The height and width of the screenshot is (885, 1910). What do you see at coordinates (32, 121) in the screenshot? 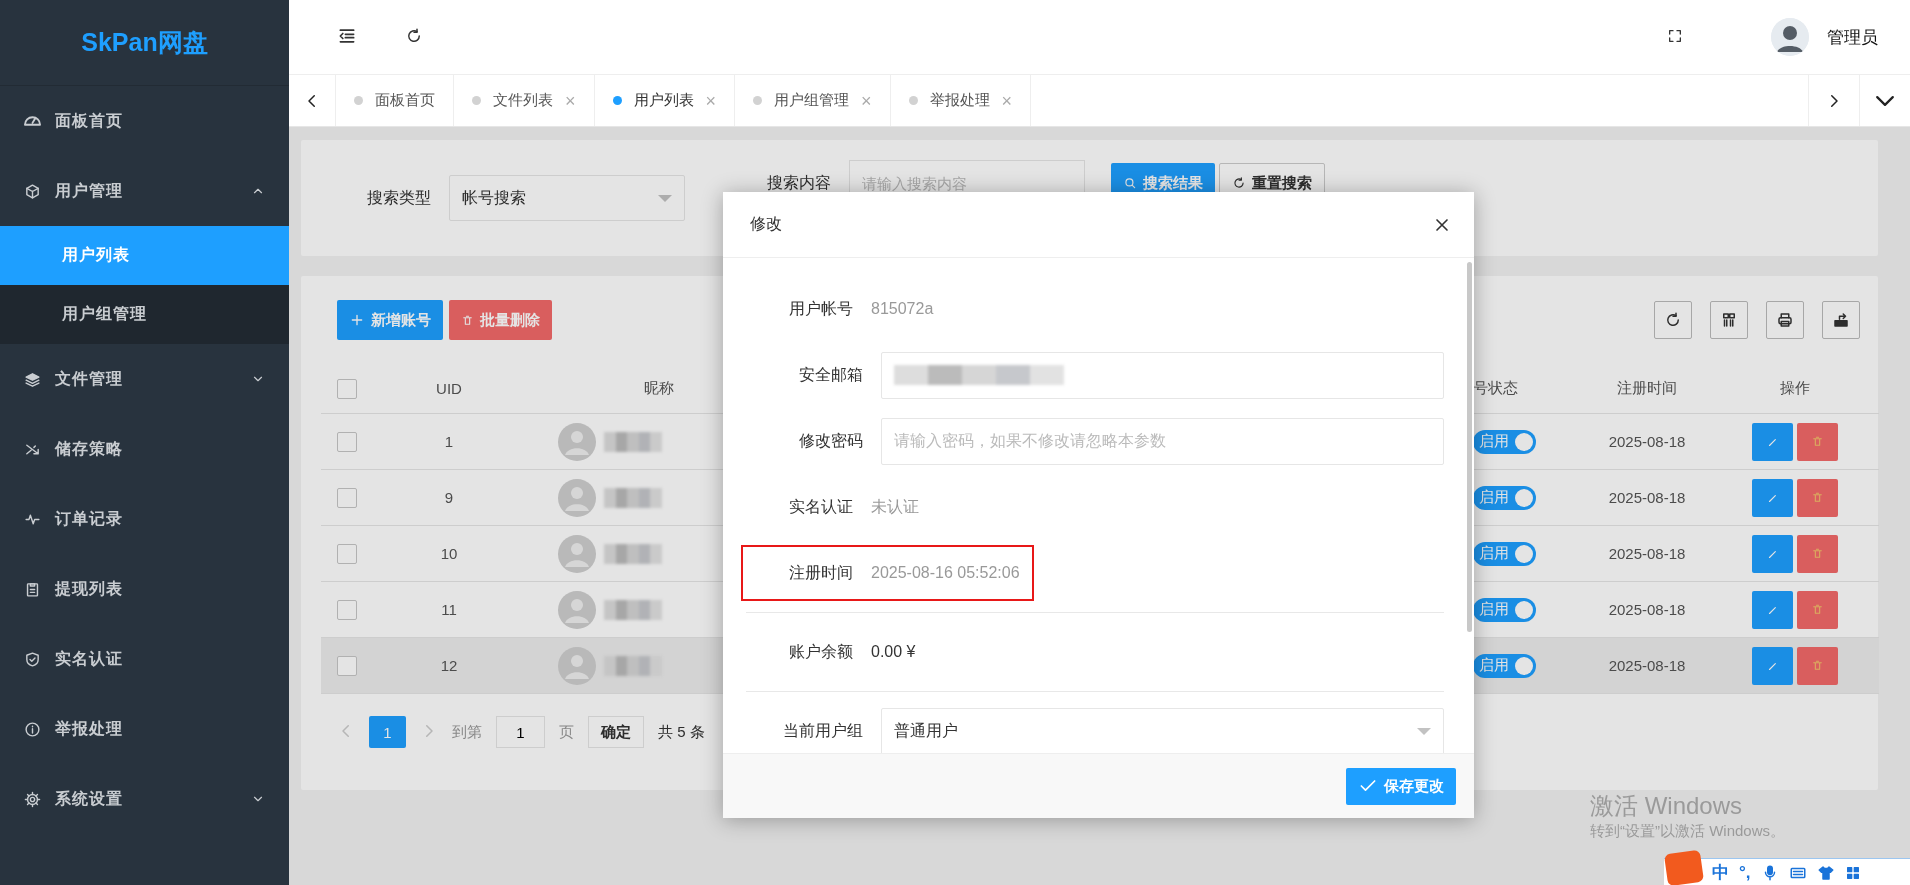
I see `gauge-icon` at bounding box center [32, 121].